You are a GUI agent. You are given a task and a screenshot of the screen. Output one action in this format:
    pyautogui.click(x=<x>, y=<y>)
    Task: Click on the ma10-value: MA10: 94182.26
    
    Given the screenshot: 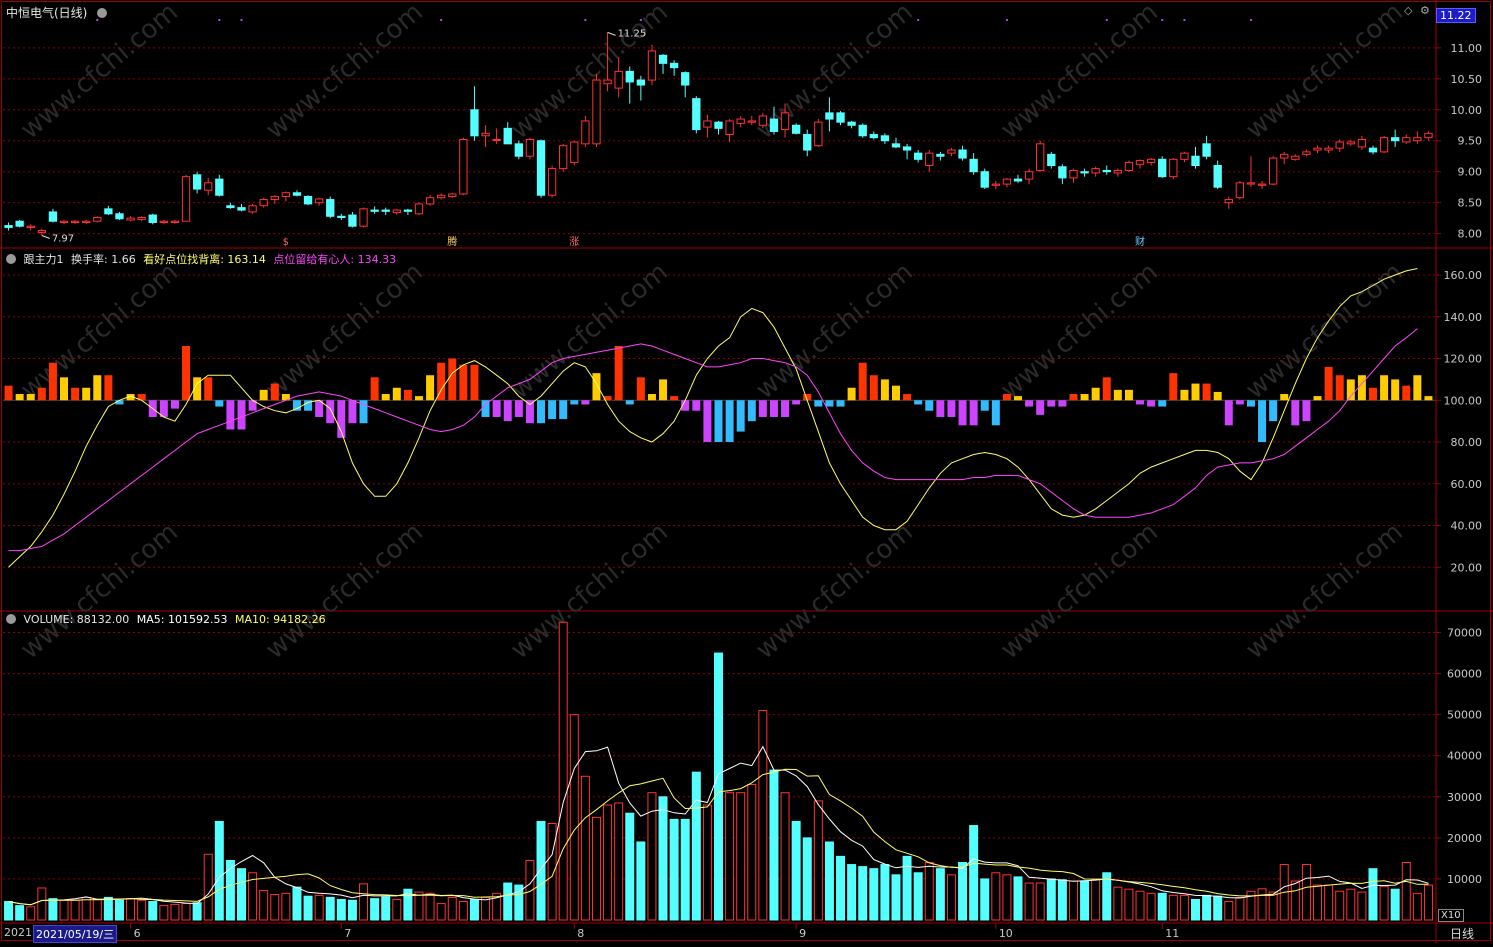 What is the action you would take?
    pyautogui.click(x=280, y=619)
    